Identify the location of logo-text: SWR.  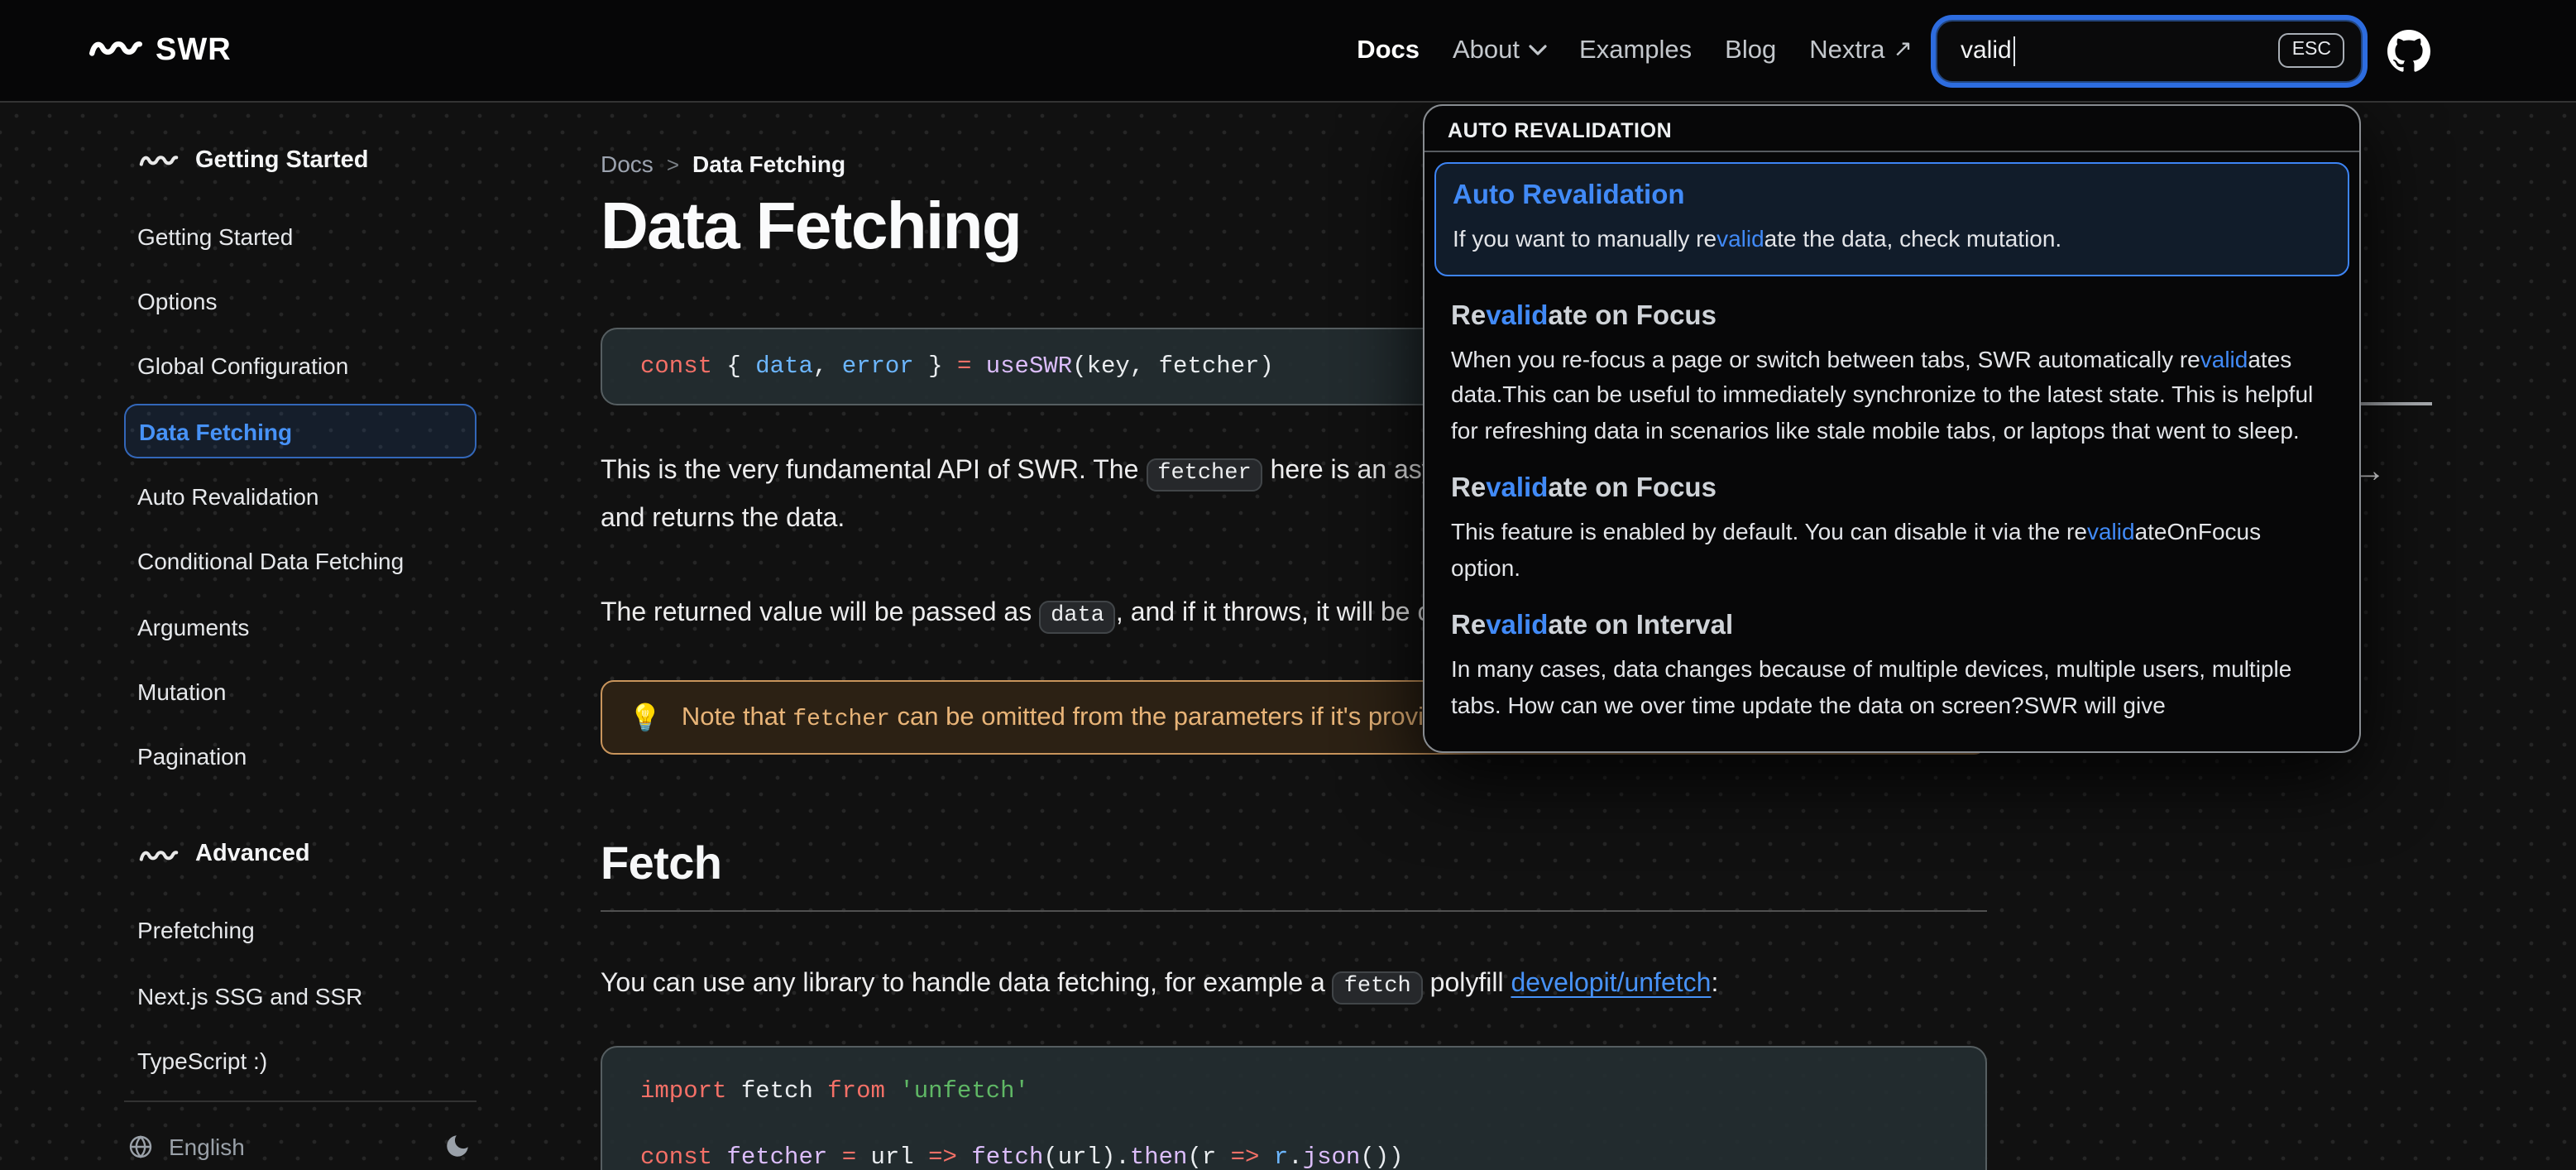
(194, 49).